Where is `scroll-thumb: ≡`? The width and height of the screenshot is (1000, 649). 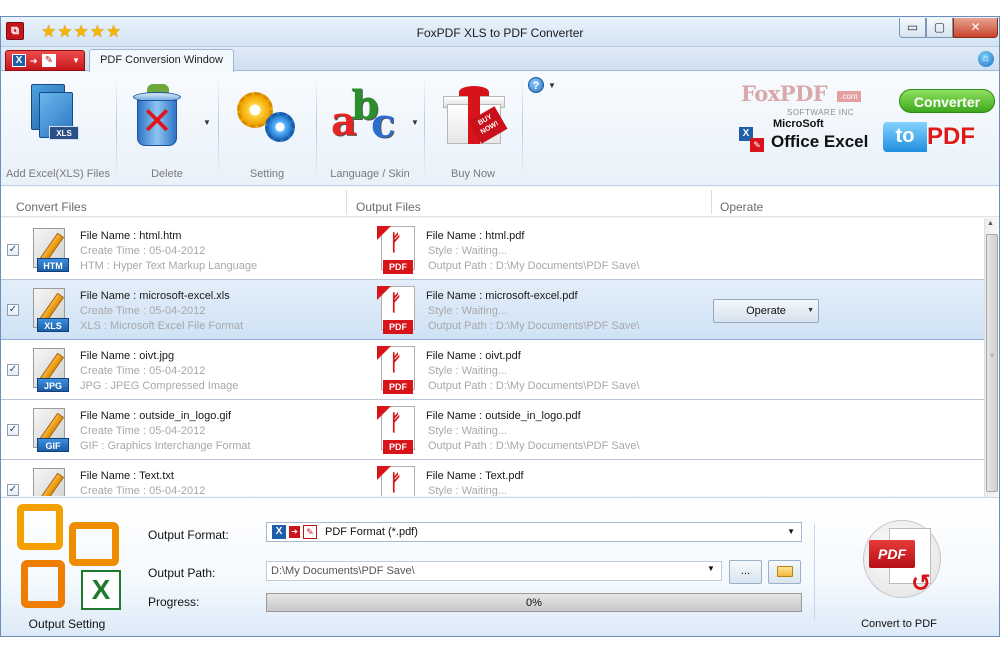 scroll-thumb: ≡ is located at coordinates (992, 363).